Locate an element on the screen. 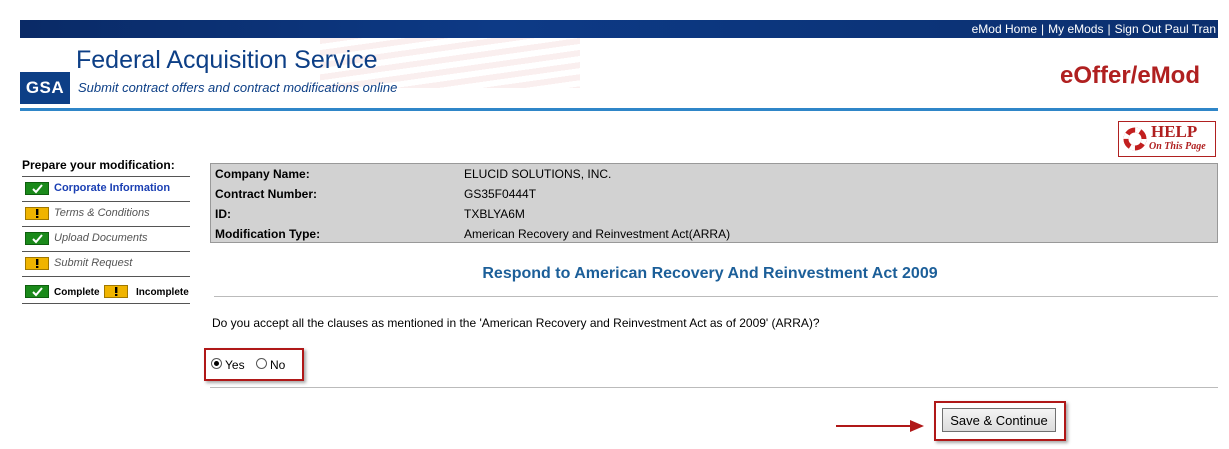 This screenshot has height=449, width=1229. emod-home-link: eMod Home is located at coordinates (1004, 29).